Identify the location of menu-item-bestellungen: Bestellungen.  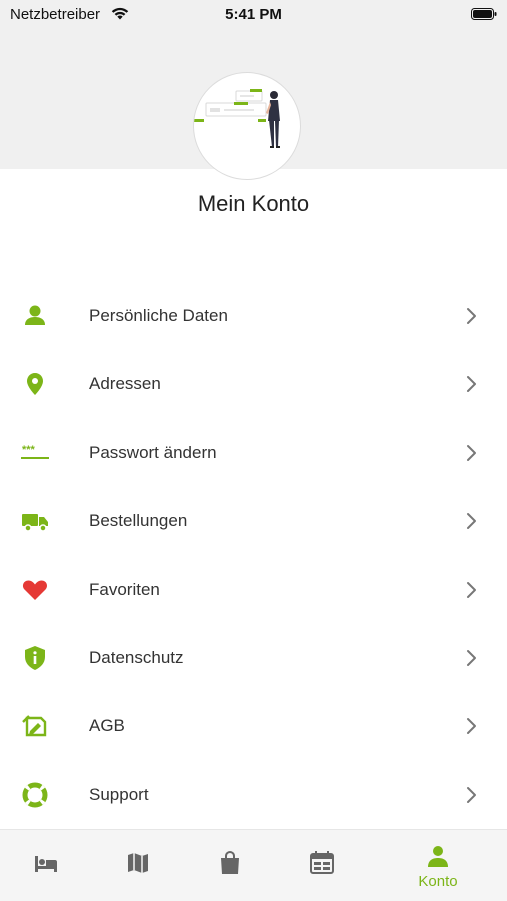
(253, 521).